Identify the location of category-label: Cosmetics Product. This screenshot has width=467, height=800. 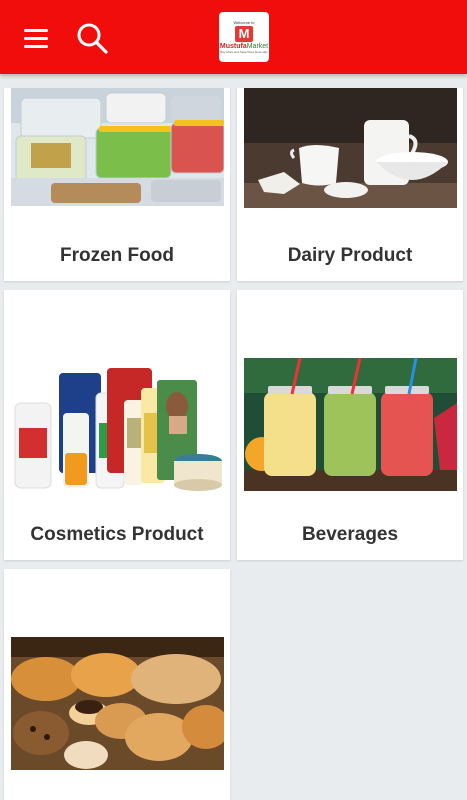
(117, 534).